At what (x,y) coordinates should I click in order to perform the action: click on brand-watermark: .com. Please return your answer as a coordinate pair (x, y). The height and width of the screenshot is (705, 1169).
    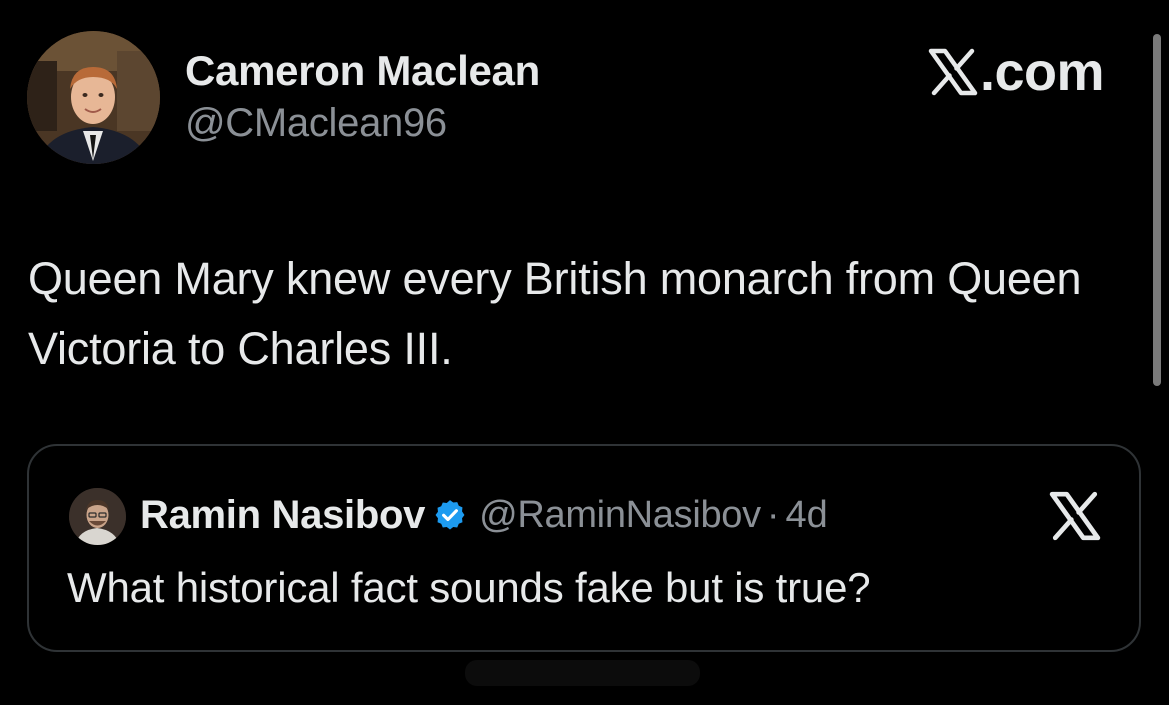
    Looking at the image, I should click on (1016, 72).